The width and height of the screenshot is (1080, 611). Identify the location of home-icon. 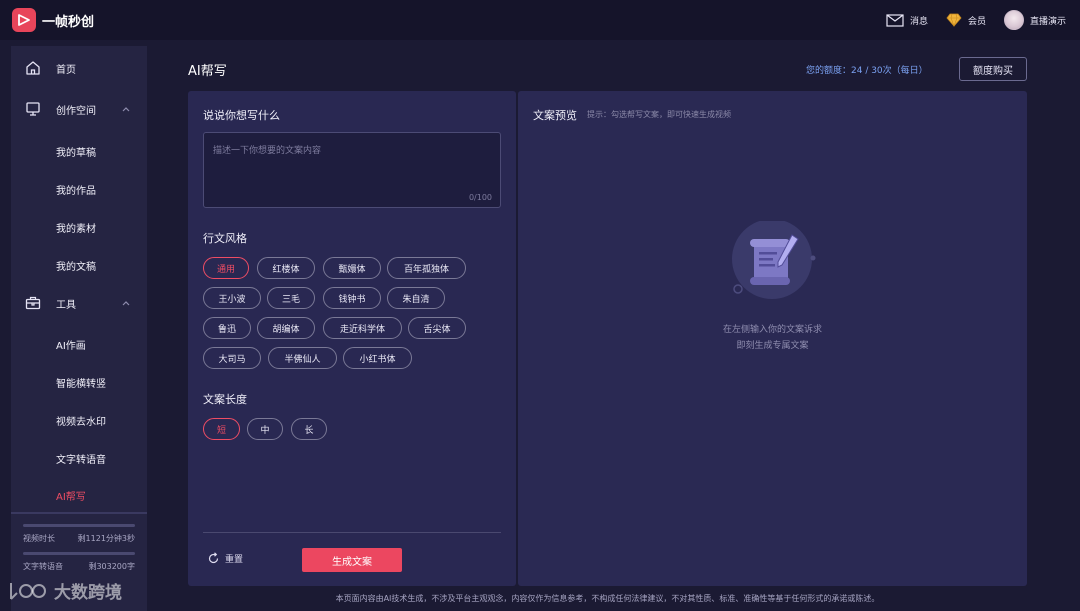
(33, 68).